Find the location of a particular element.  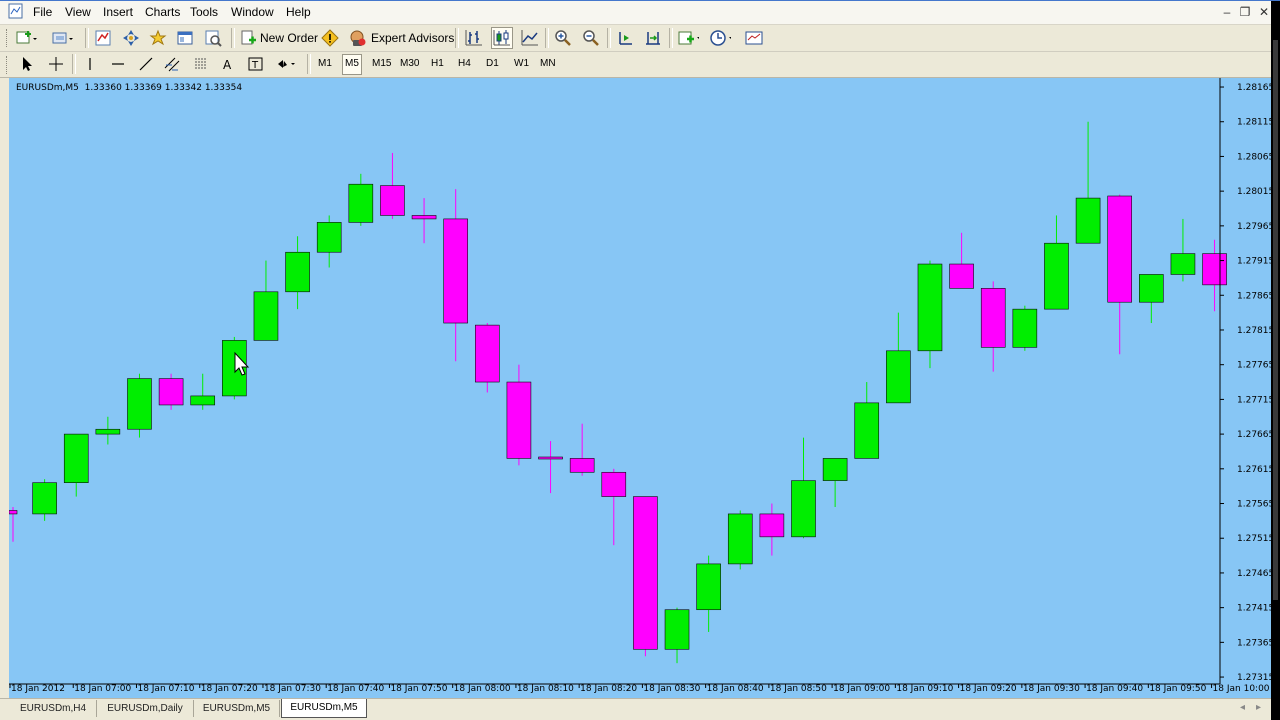

timeframe-m1: M1 is located at coordinates (325, 63).